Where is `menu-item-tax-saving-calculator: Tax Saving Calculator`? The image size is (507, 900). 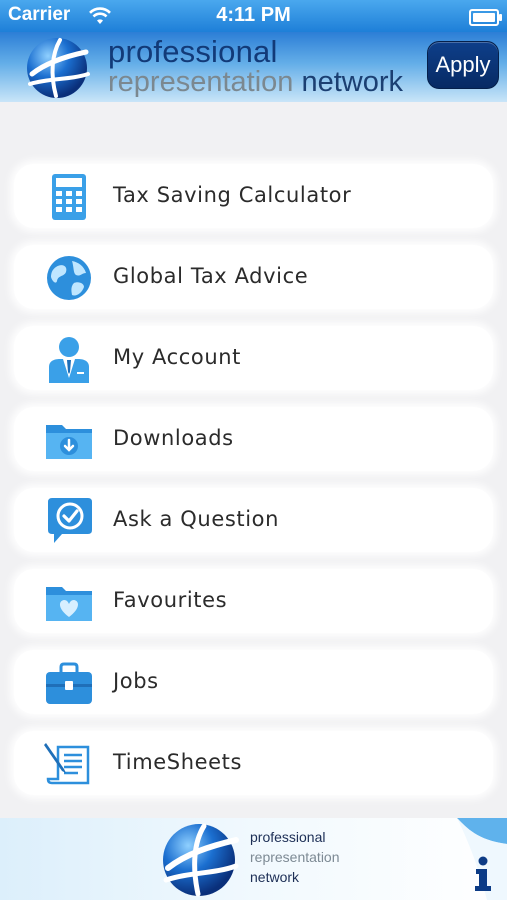
menu-item-tax-saving-calculator: Tax Saving Calculator is located at coordinates (253, 196).